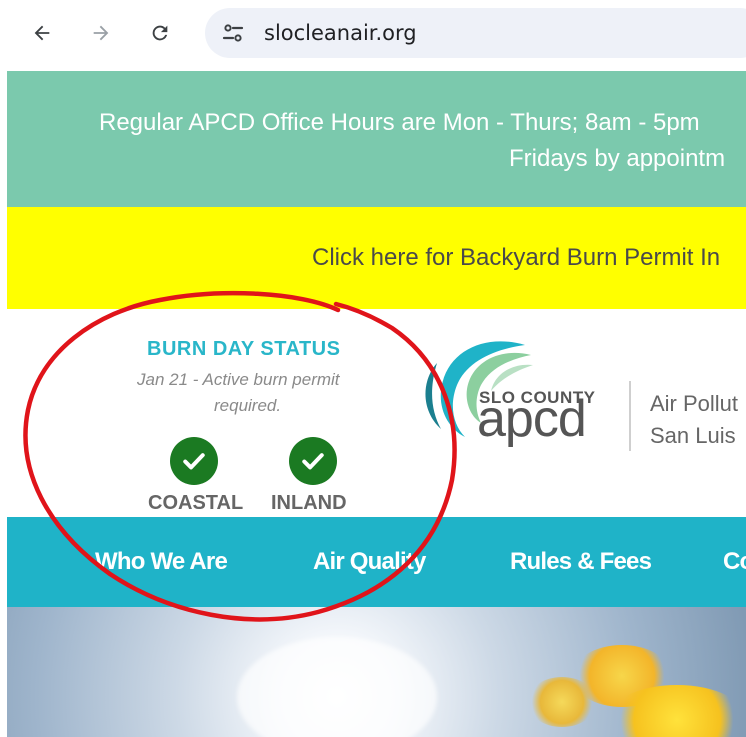 The image size is (746, 737). I want to click on logo-tagline-line1: Air Pollut, so click(694, 403).